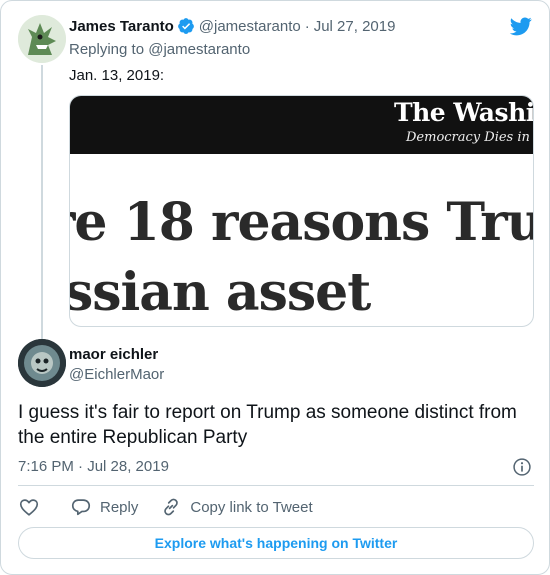 This screenshot has height=575, width=550. What do you see at coordinates (185, 26) in the screenshot?
I see `verified-badge-icon` at bounding box center [185, 26].